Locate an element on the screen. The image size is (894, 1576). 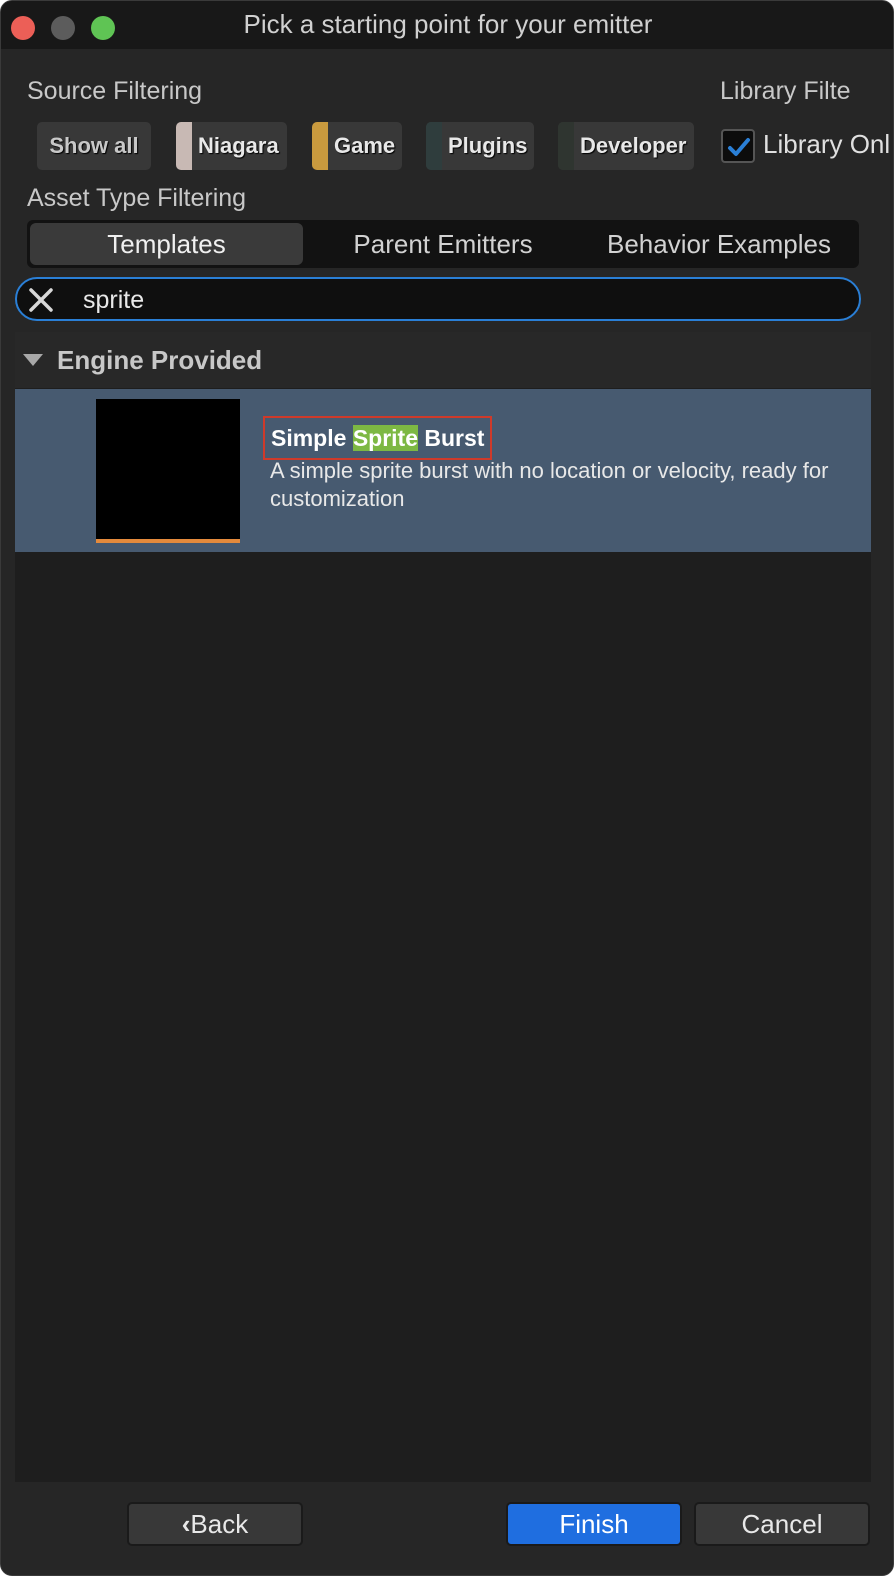
source-filter-game-button: Game is located at coordinates (357, 146).